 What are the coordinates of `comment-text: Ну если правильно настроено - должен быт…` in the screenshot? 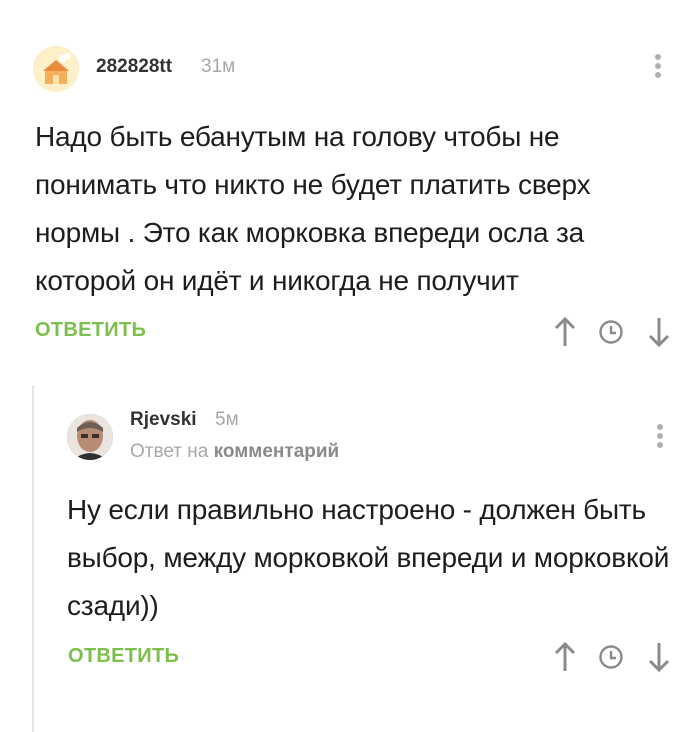 It's located at (368, 557).